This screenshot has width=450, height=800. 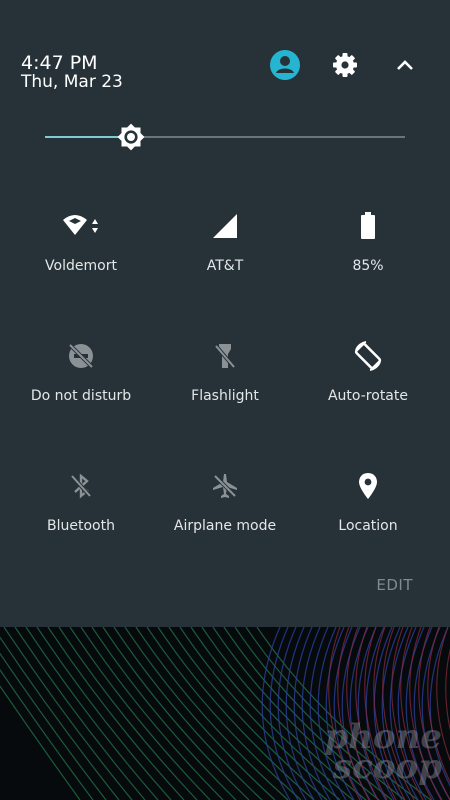 I want to click on brightness-icon, so click(x=131, y=137).